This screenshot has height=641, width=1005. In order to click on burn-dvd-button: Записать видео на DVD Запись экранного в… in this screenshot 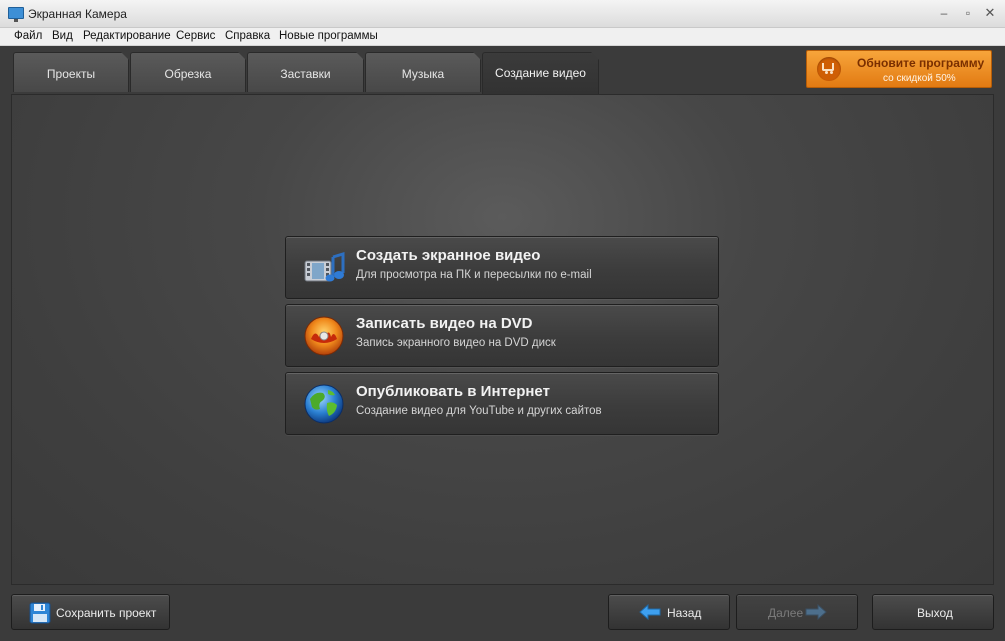, I will do `click(502, 335)`.